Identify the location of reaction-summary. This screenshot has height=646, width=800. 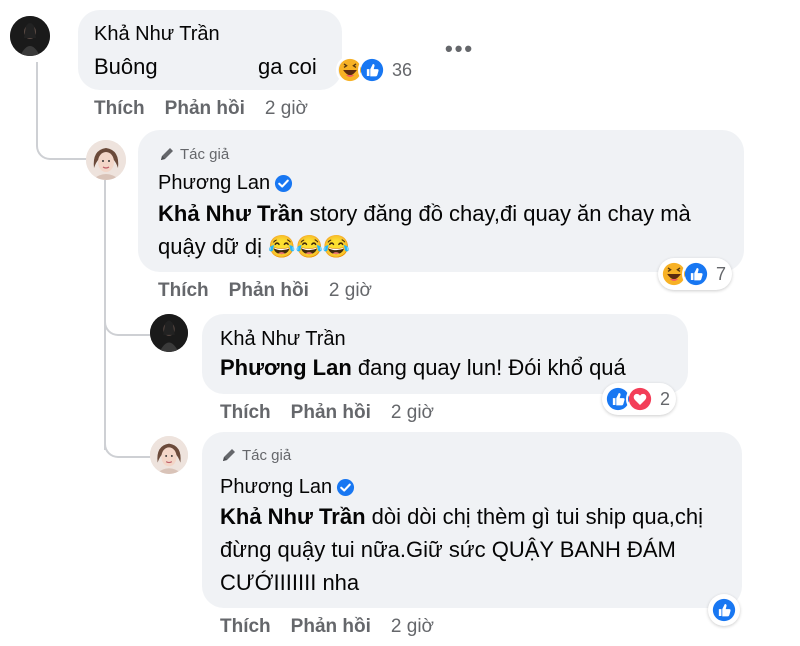
(724, 610).